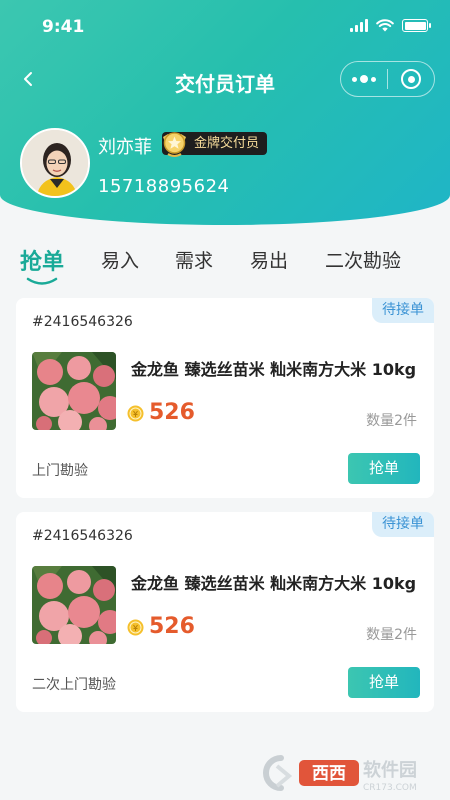 This screenshot has height=800, width=450. What do you see at coordinates (74, 685) in the screenshot?
I see `service-type: 二次上门勘验` at bounding box center [74, 685].